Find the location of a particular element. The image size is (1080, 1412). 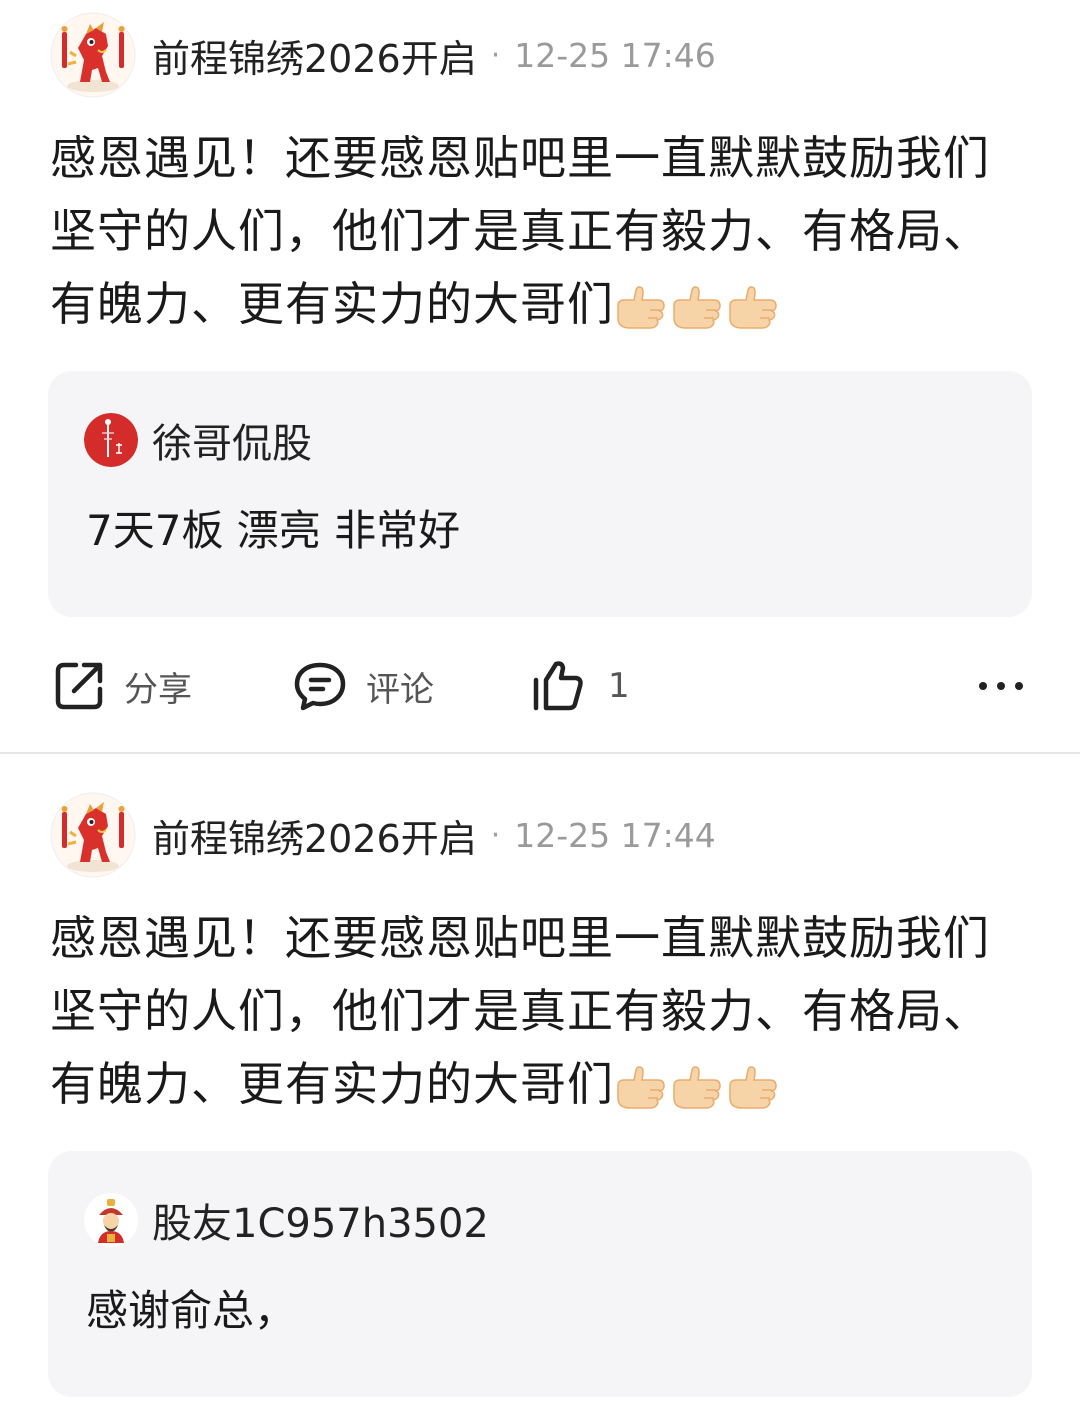

thumbs-up-outline-icon is located at coordinates (558, 686).